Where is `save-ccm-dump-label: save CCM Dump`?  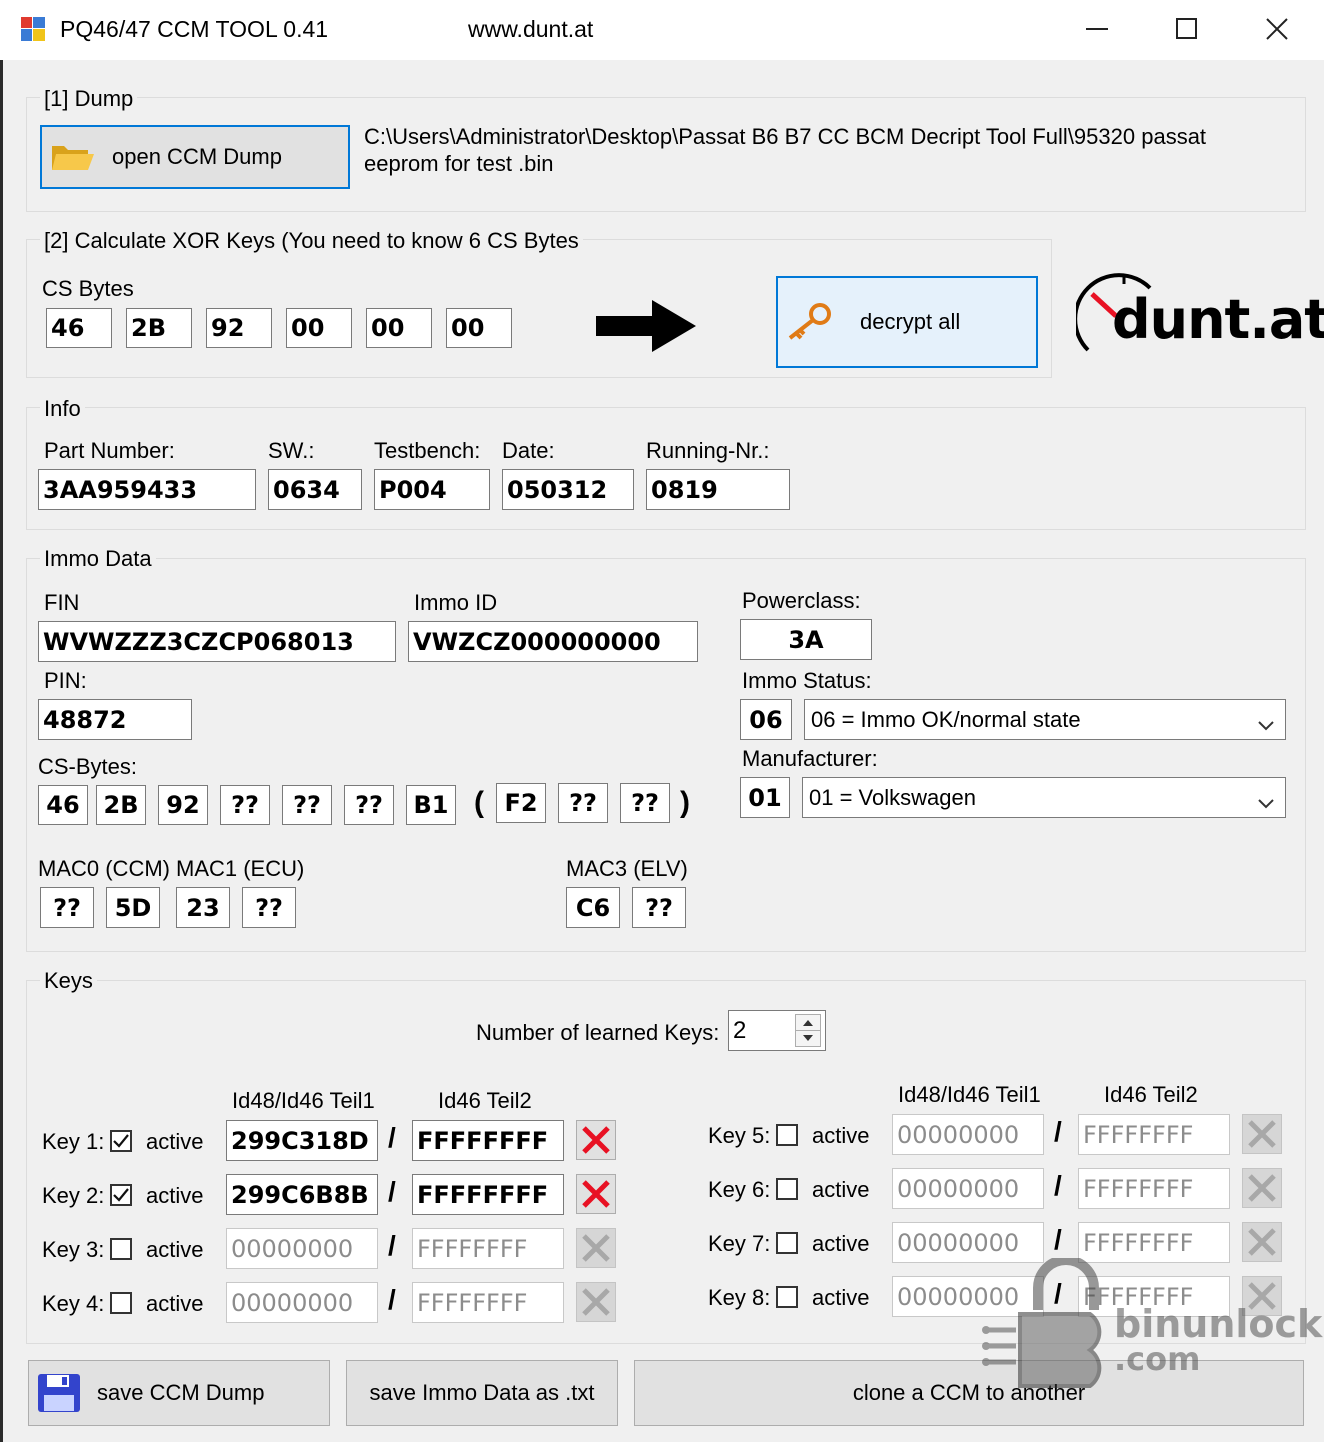
save-ccm-dump-label: save CCM Dump is located at coordinates (181, 1392).